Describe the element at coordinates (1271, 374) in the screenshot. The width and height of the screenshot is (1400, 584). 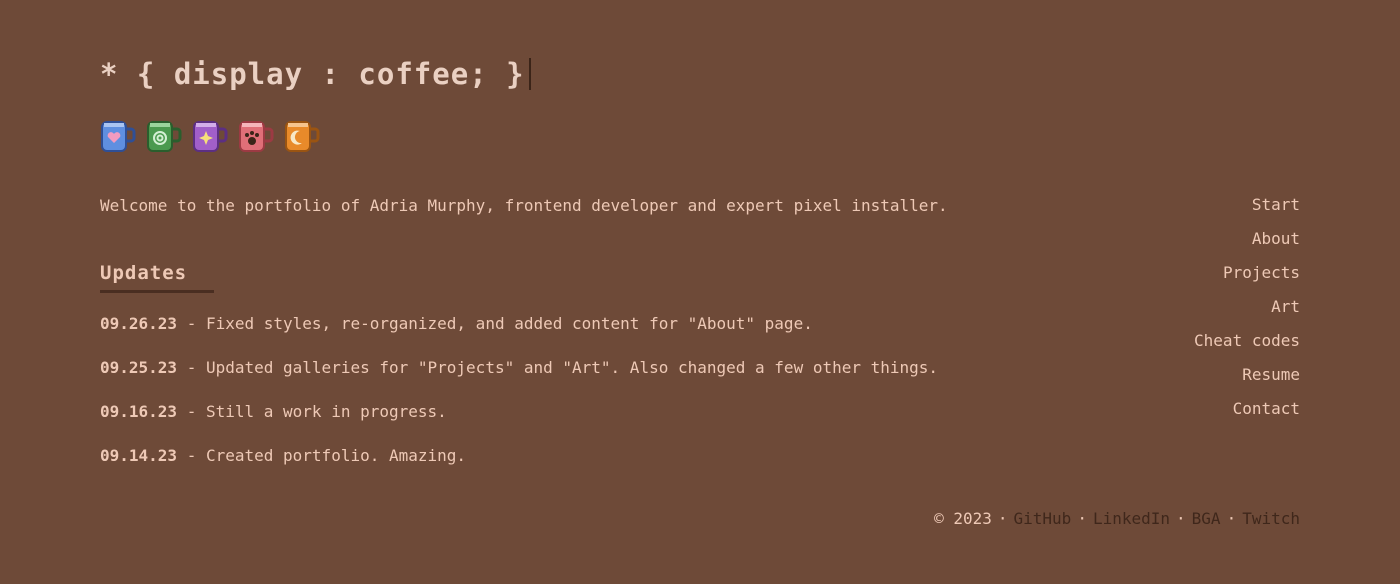
I see `nav-link-resume: Resume` at that location.